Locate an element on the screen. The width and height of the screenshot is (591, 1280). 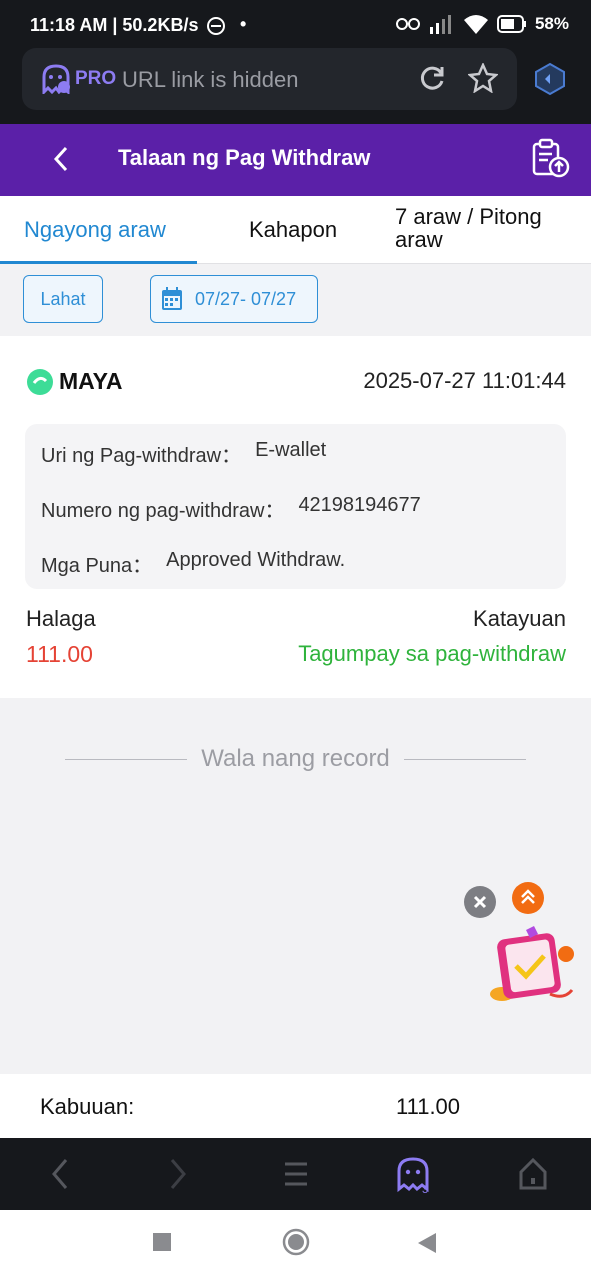
date-range-button: 07/27- 07/27 is located at coordinates (234, 299).